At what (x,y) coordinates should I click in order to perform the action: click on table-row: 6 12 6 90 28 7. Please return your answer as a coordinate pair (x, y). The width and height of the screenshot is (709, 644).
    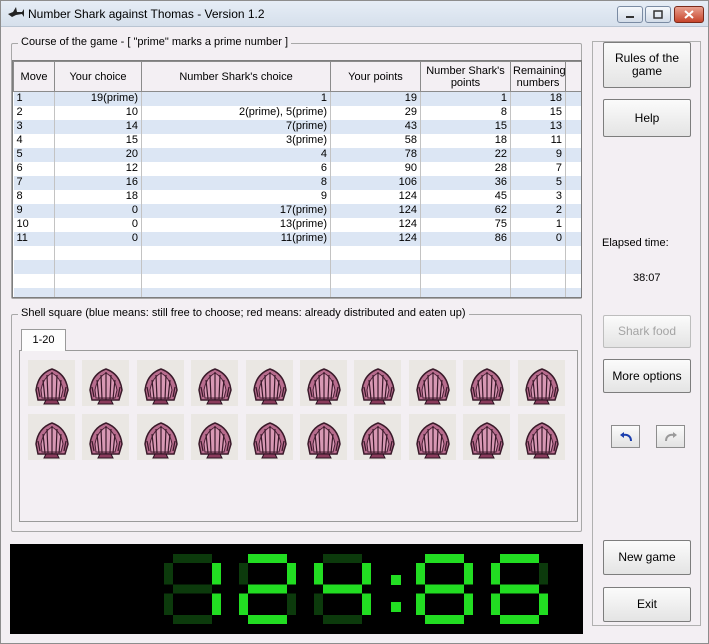
    Looking at the image, I should click on (297, 168).